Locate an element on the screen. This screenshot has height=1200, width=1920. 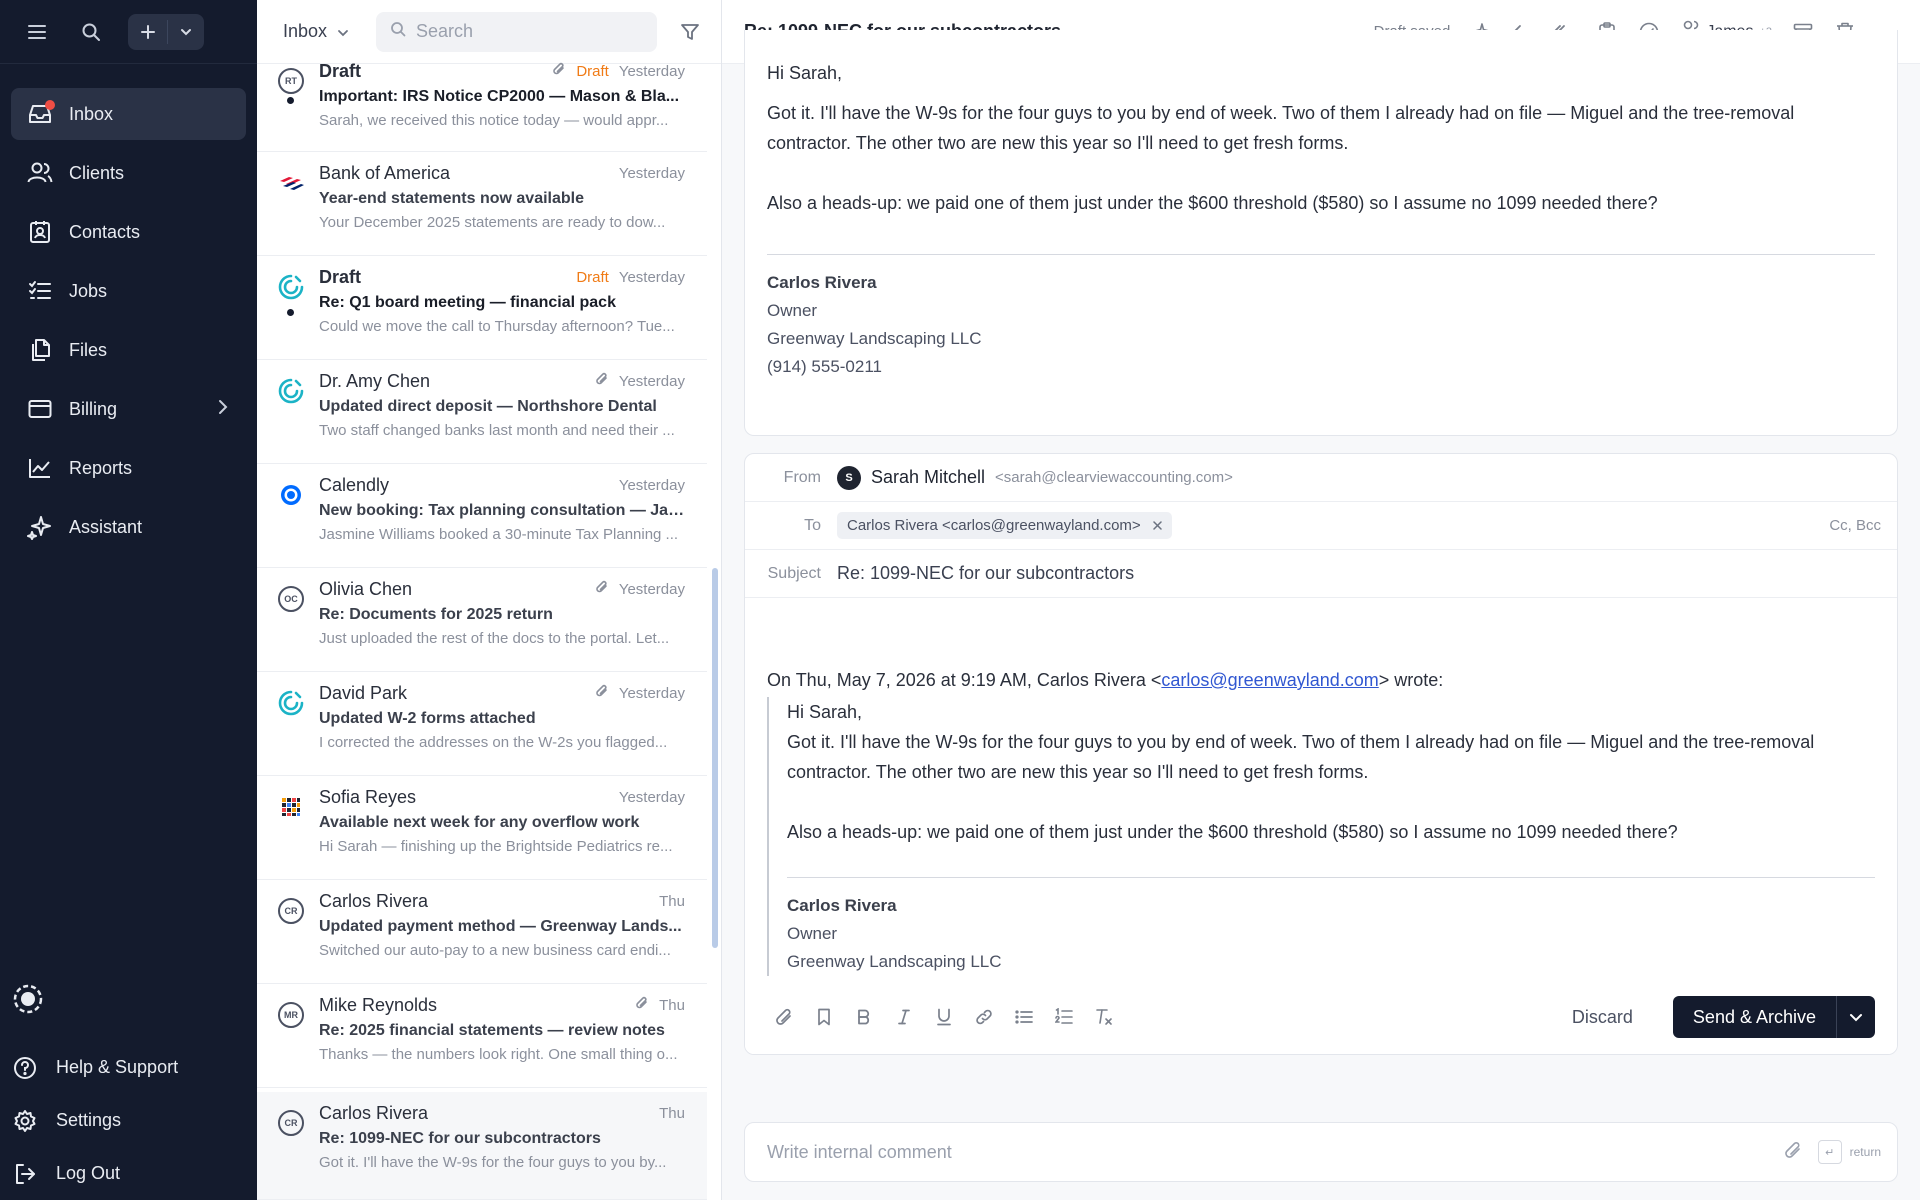
bullet-list-icon is located at coordinates (1024, 1017).